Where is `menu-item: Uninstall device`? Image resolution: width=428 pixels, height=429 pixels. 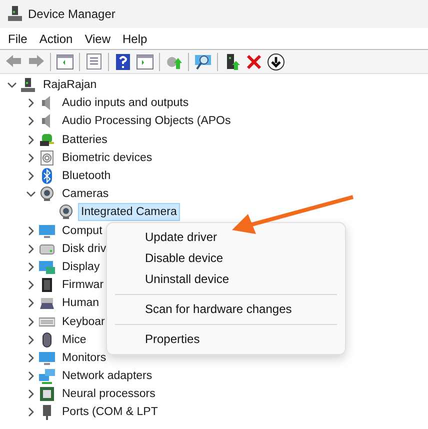 menu-item: Uninstall device is located at coordinates (226, 279).